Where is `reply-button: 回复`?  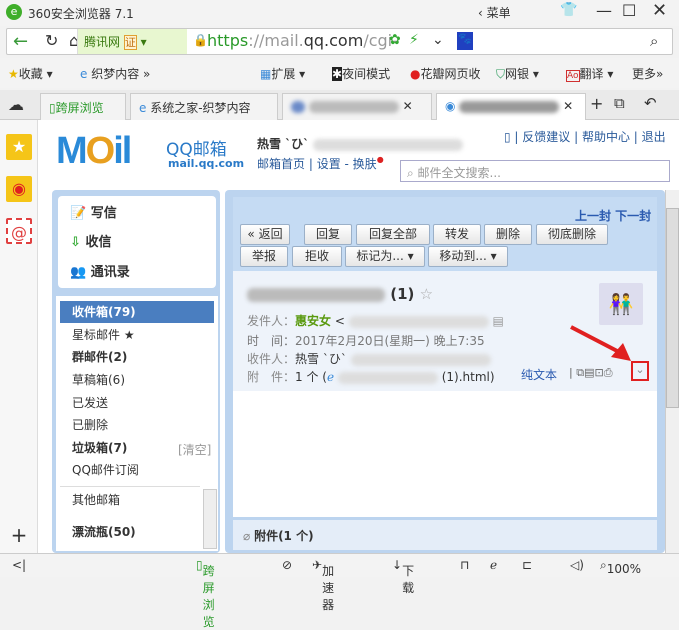
reply-button: 回复 is located at coordinates (328, 234).